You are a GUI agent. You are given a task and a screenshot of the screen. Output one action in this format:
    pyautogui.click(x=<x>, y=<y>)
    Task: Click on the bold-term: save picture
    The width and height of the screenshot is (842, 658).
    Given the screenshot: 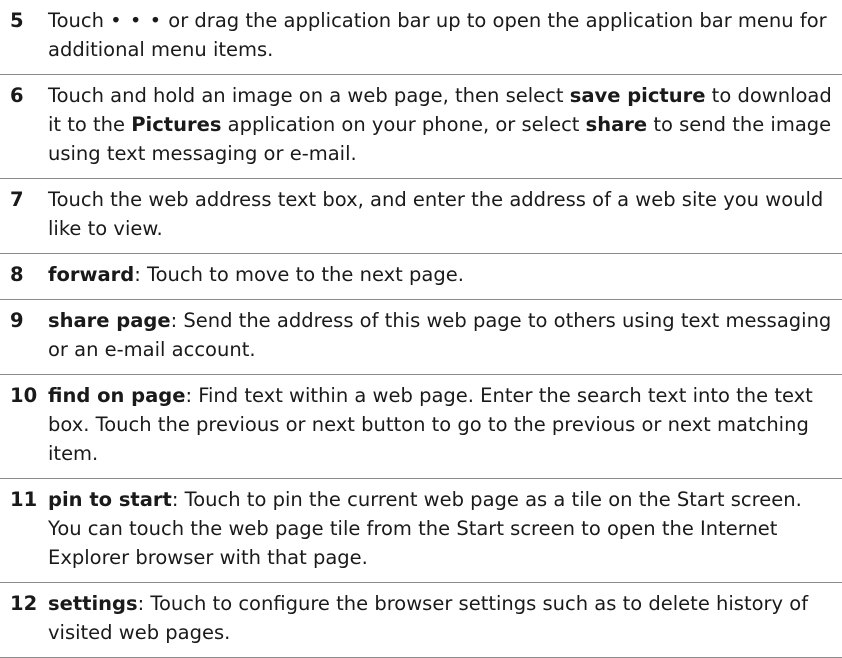 What is the action you would take?
    pyautogui.click(x=637, y=95)
    